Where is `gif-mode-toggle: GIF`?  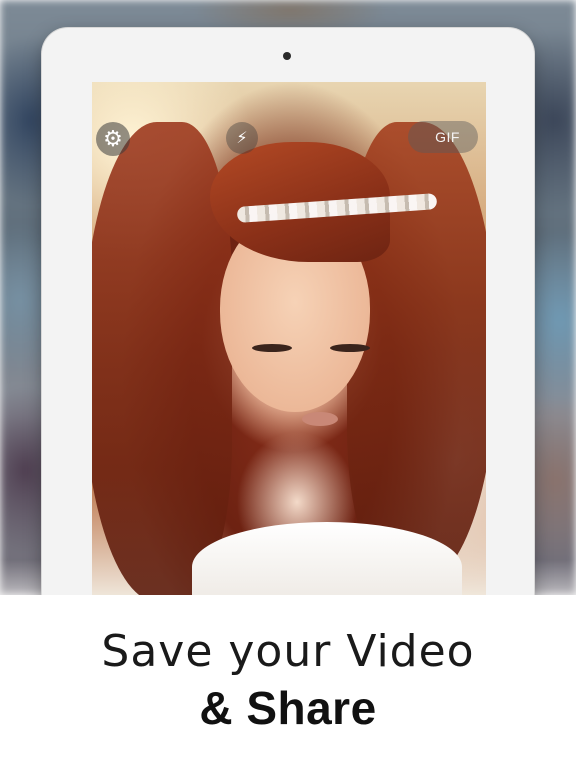 gif-mode-toggle: GIF is located at coordinates (443, 137).